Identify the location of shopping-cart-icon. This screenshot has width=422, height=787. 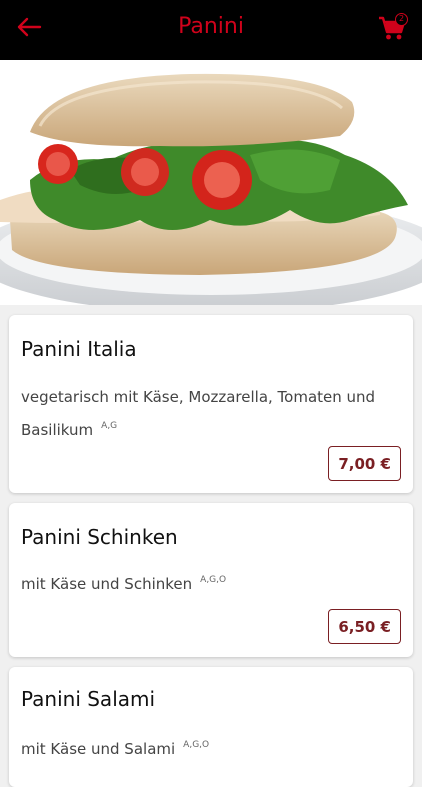
(392, 31).